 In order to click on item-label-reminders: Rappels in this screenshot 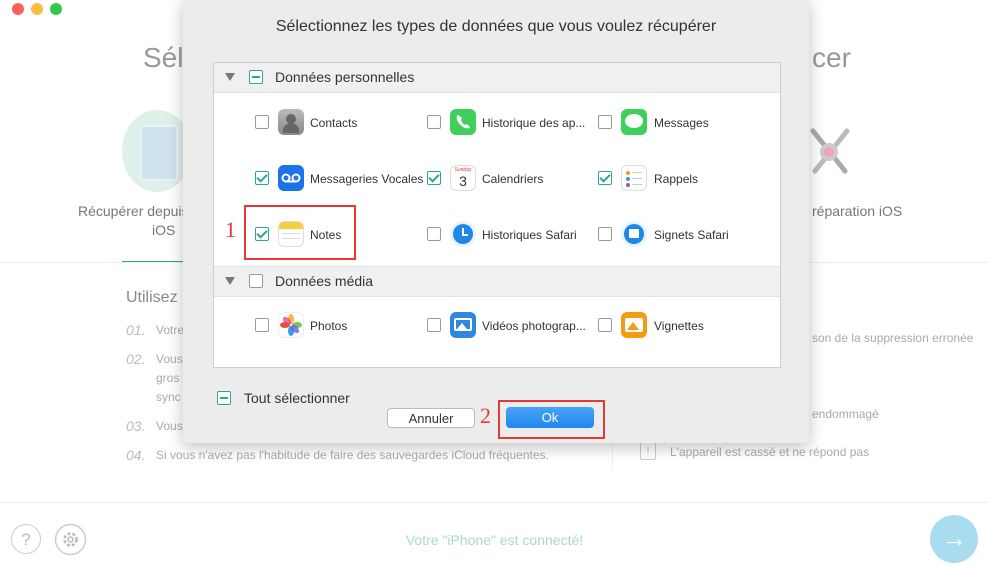, I will do `click(676, 179)`.